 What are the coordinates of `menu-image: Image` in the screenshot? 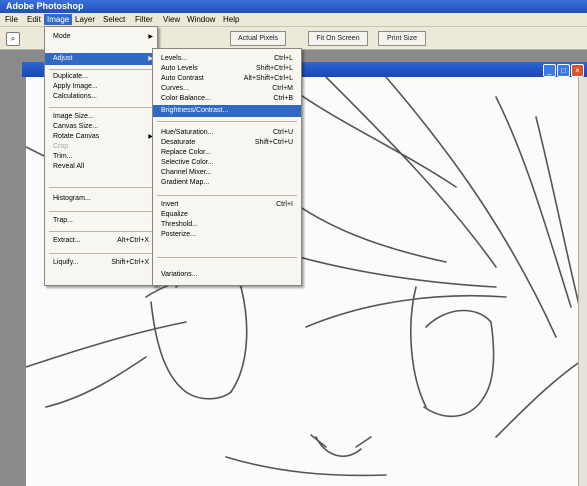 It's located at (58, 19).